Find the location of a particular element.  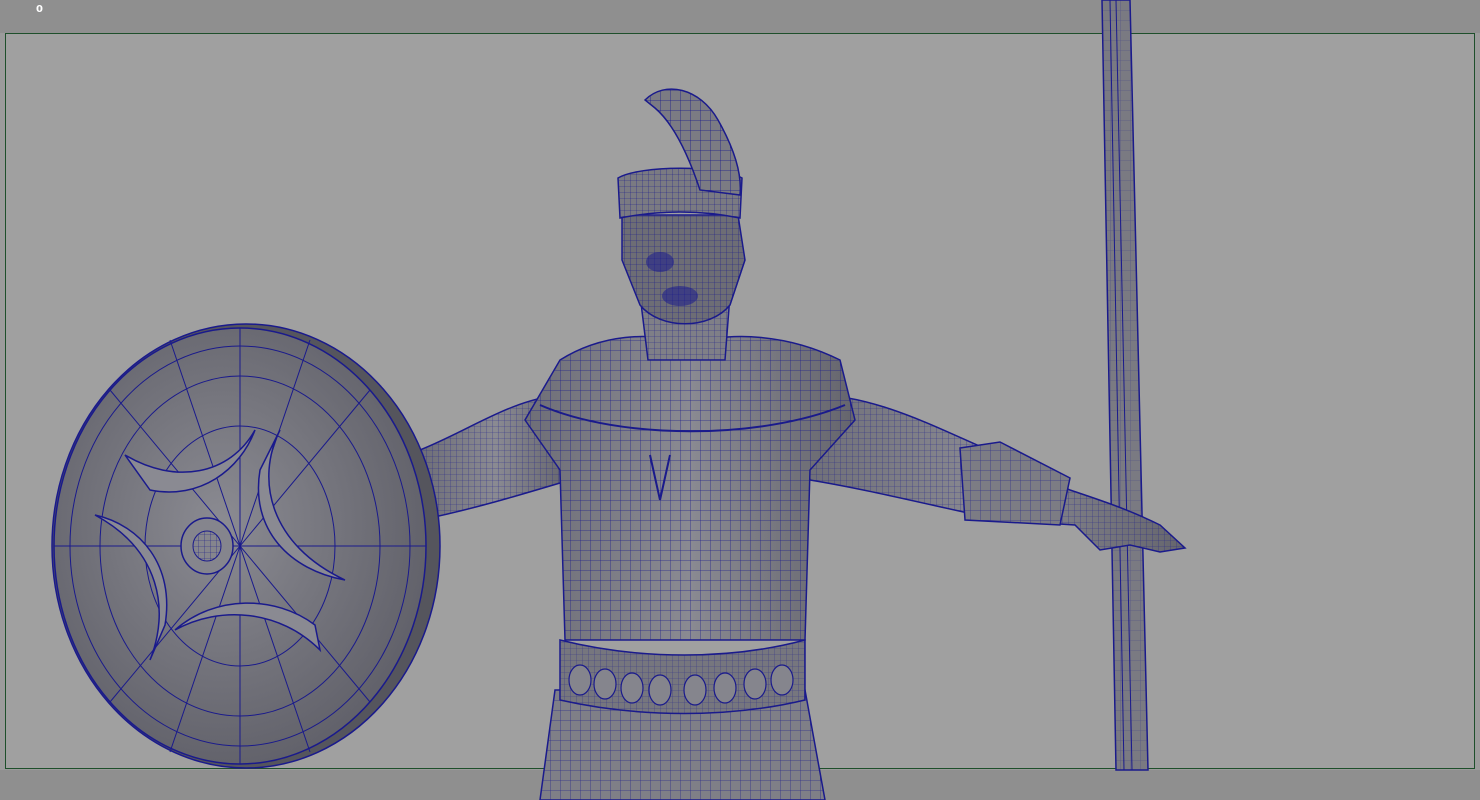

belt is located at coordinates (682, 677).